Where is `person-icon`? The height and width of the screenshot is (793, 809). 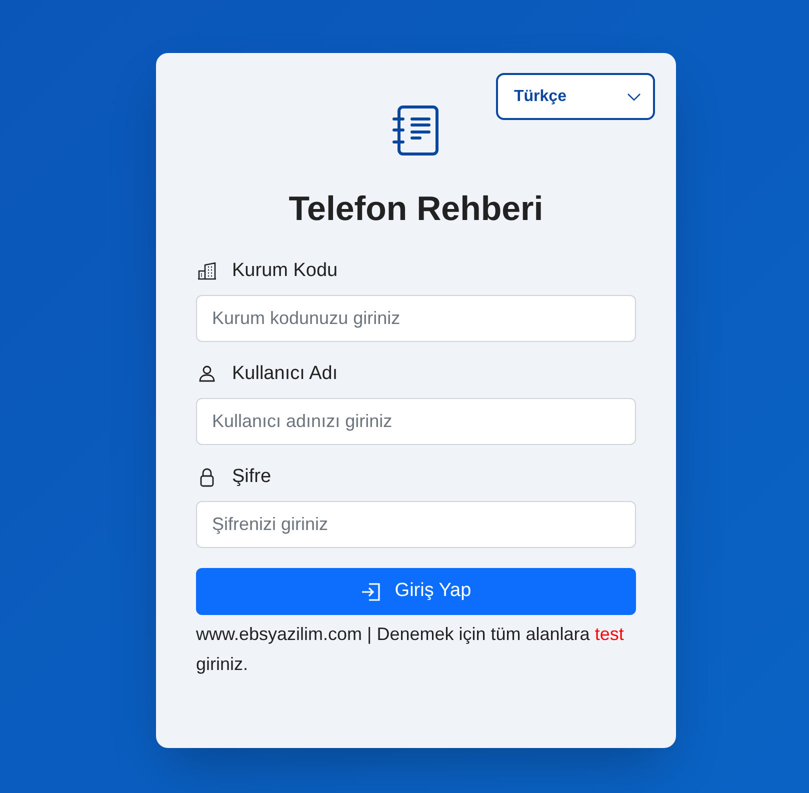 person-icon is located at coordinates (207, 374).